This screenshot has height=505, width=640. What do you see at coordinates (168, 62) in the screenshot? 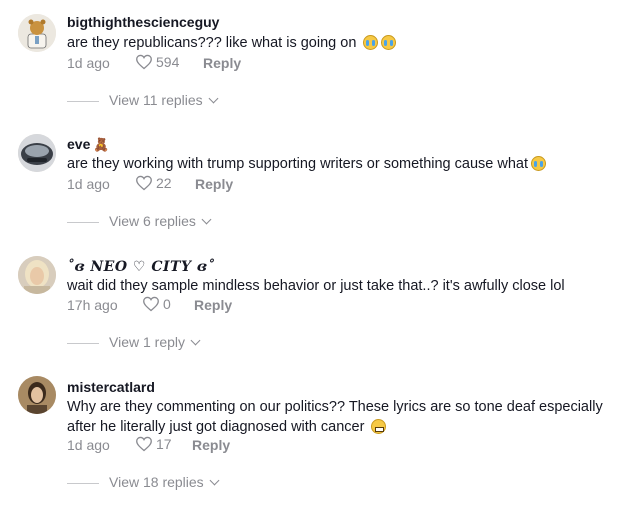
I see `like-count: 594` at bounding box center [168, 62].